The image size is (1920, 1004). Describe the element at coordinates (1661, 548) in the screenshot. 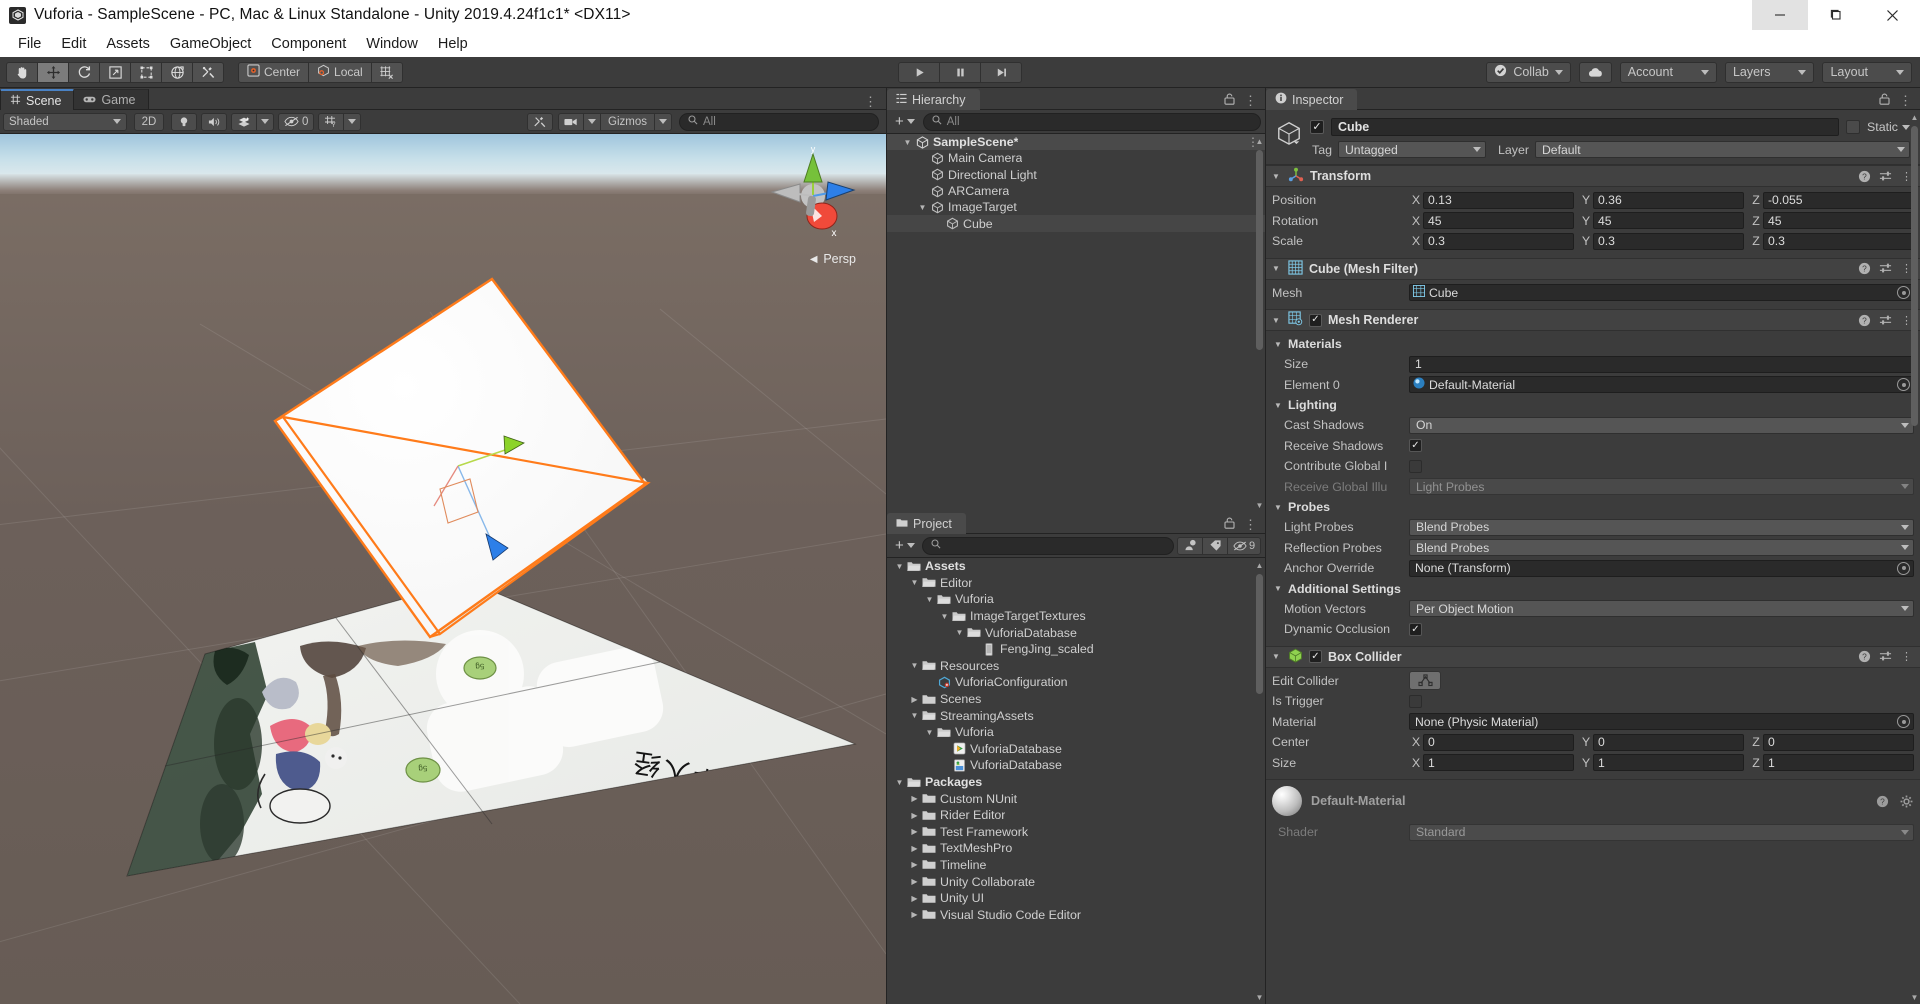

I see `reflection-probes-dropdown: Blend Probes` at that location.